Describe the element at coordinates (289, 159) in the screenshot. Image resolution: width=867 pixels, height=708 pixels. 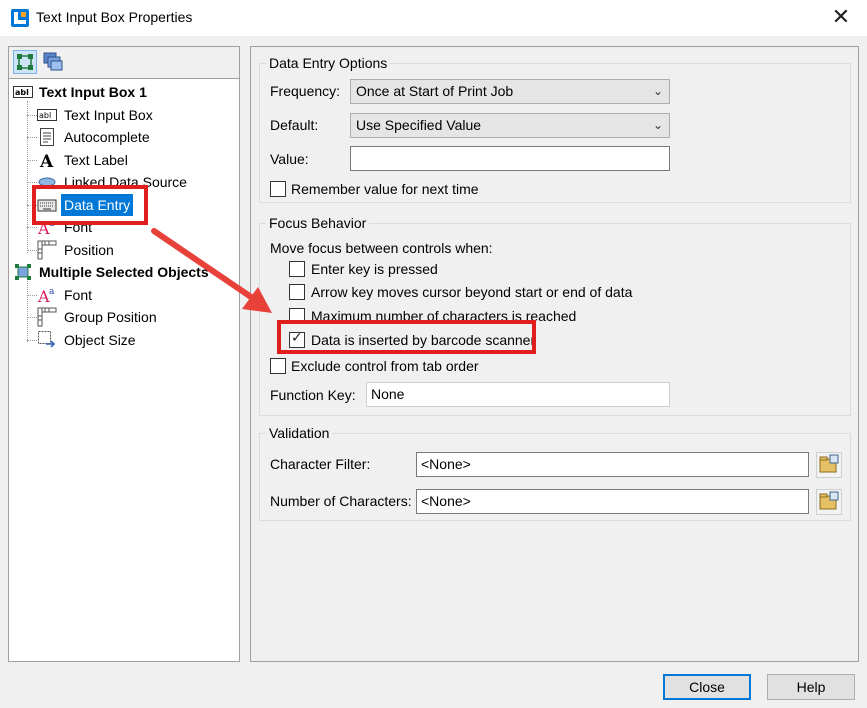
I see `value-label: Value:` at that location.